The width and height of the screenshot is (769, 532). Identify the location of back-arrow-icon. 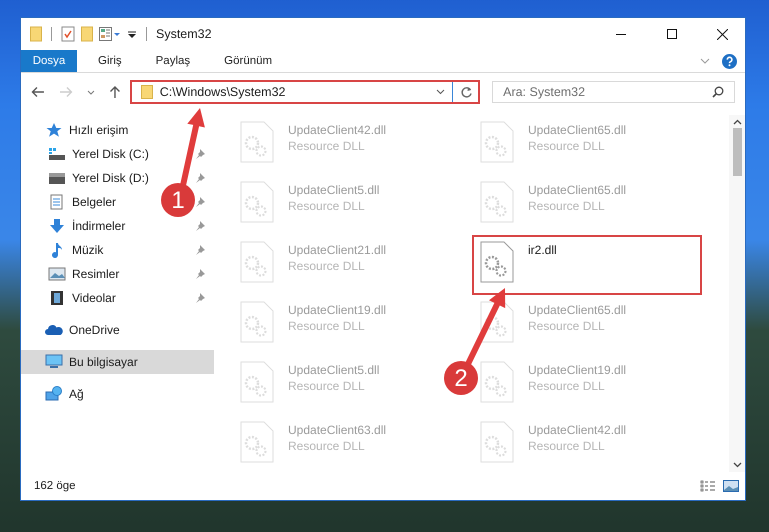
(38, 92).